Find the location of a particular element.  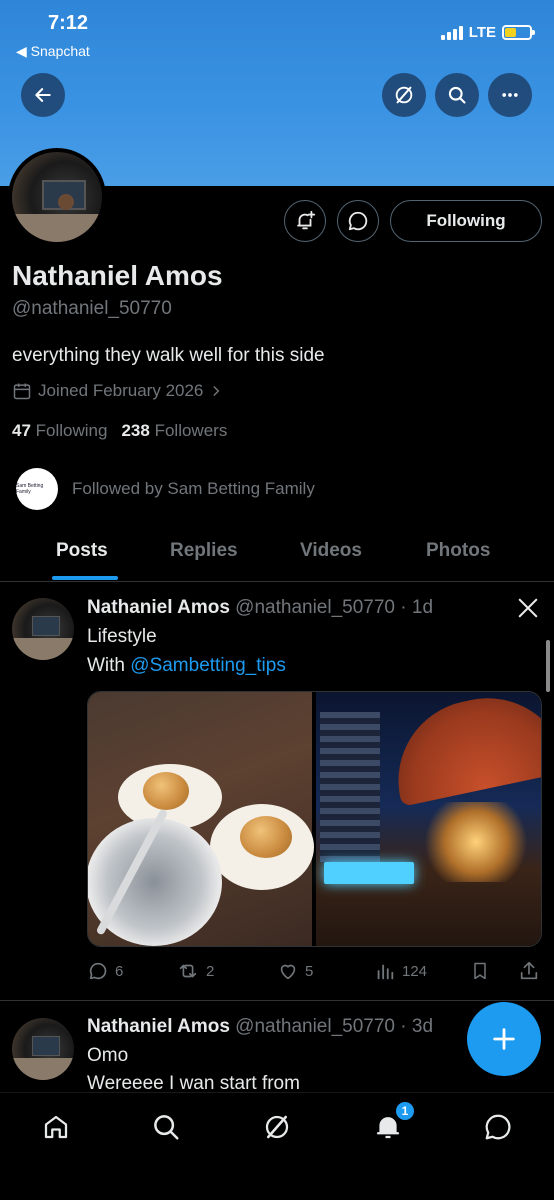

plus-icon is located at coordinates (504, 1039).